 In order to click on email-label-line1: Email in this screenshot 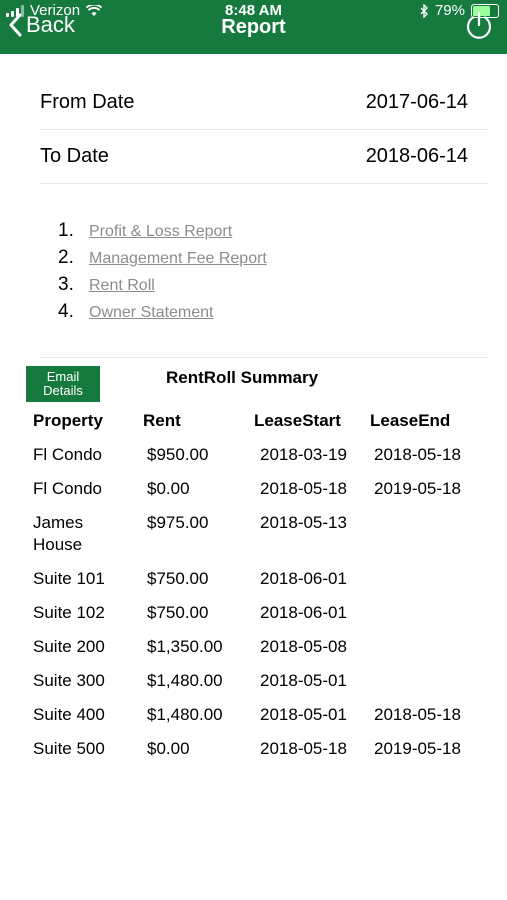, I will do `click(63, 376)`.